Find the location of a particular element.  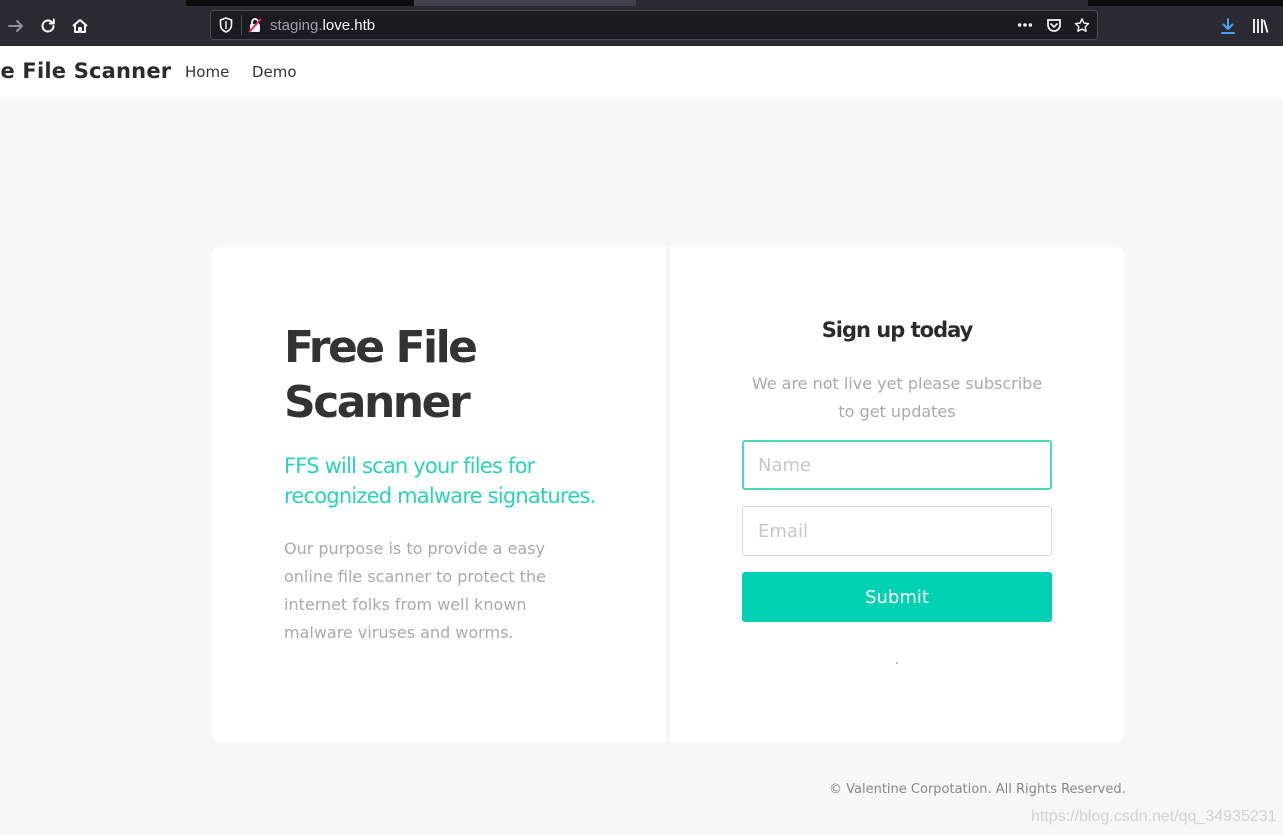

library-icon is located at coordinates (1260, 26).